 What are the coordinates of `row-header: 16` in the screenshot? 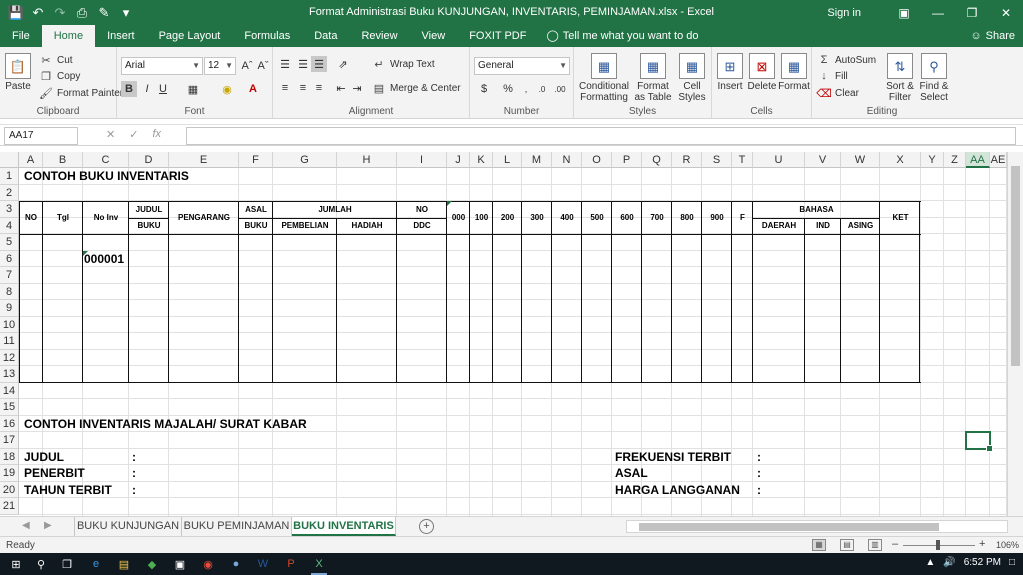 It's located at (9, 424).